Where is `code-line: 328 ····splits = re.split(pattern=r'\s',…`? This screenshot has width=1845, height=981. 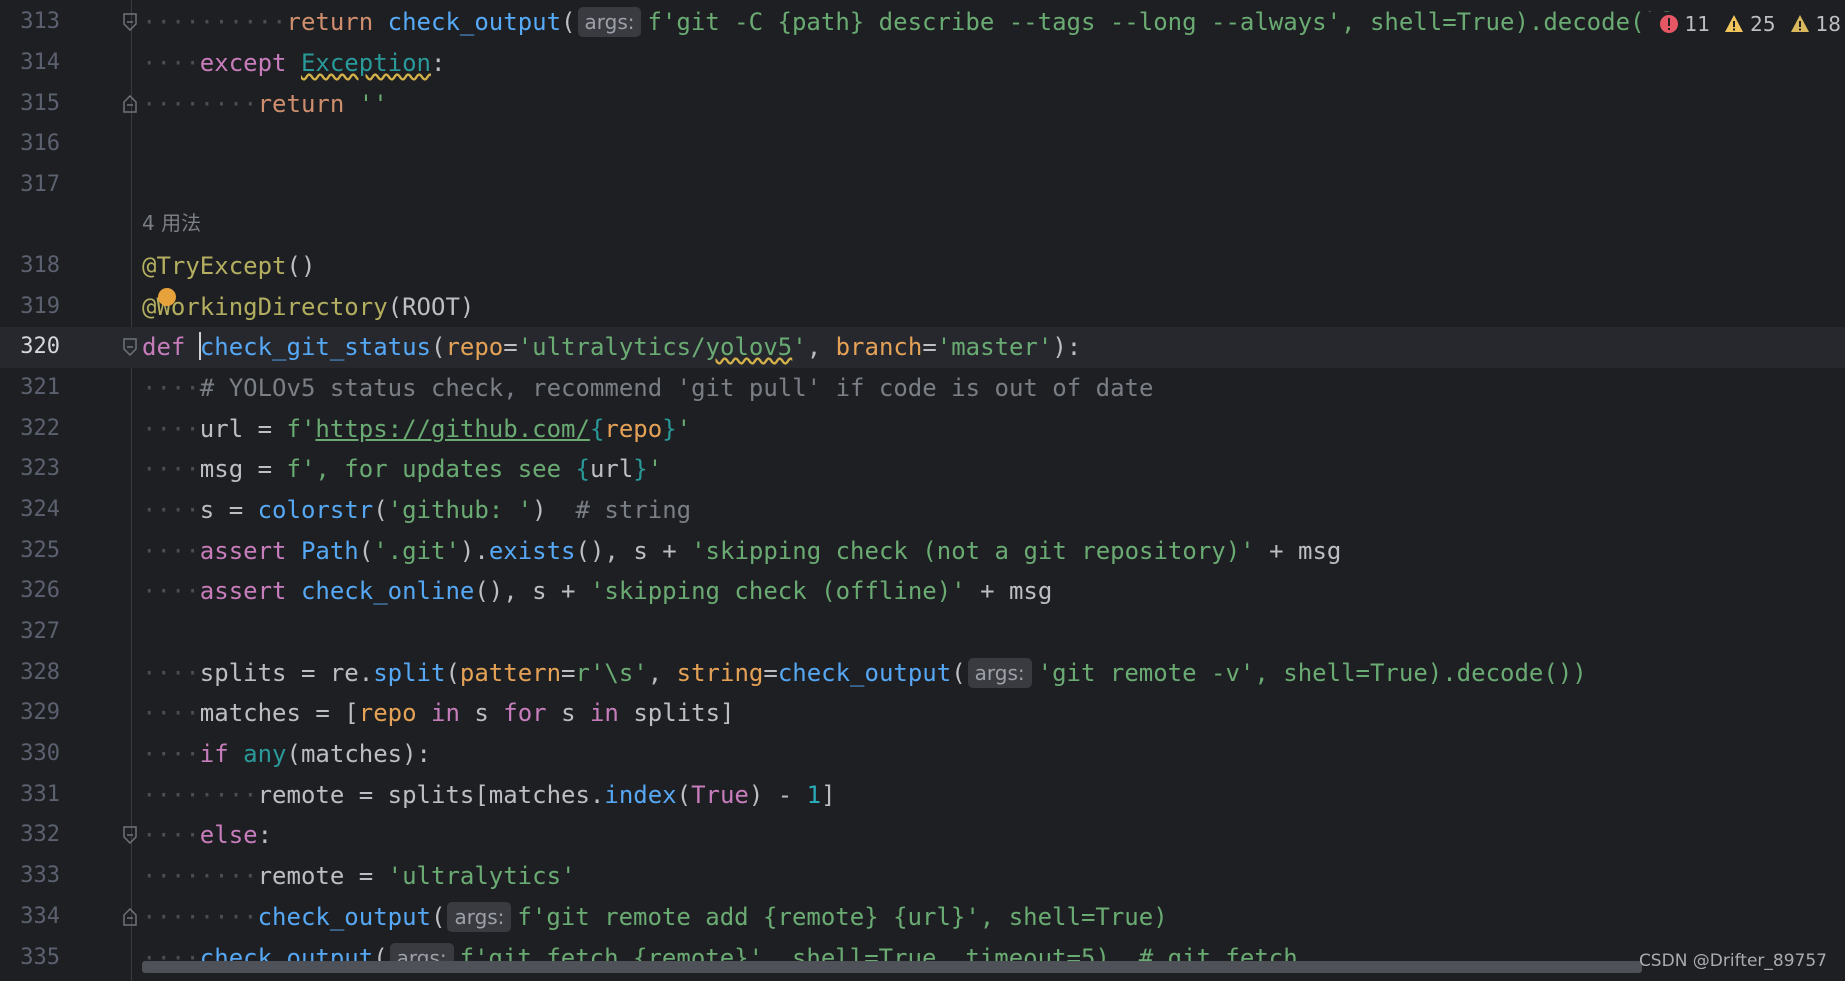 code-line: 328 ····splits = re.split(pattern=r'\s',… is located at coordinates (922, 673).